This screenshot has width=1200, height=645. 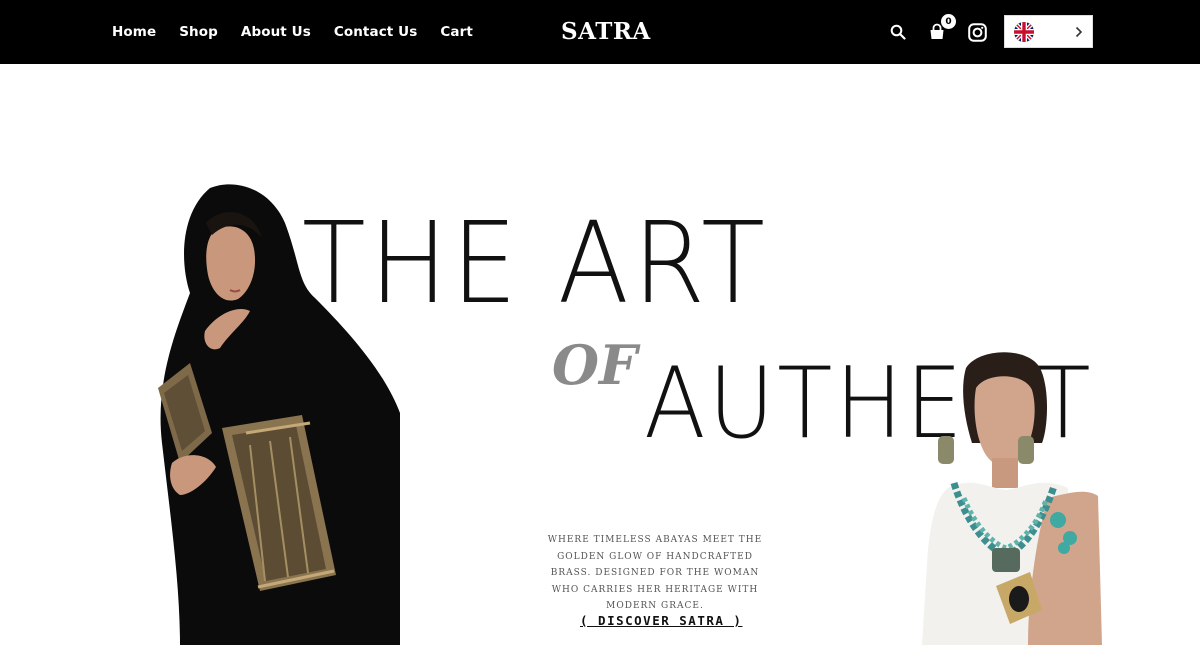 What do you see at coordinates (1024, 31) in the screenshot?
I see `uk-flag-icon` at bounding box center [1024, 31].